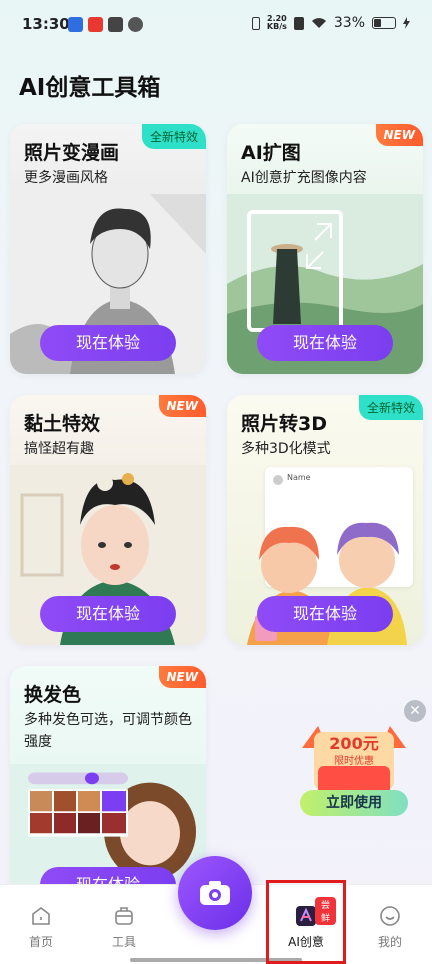  What do you see at coordinates (124, 927) in the screenshot?
I see `nav-item-tools: 工具` at bounding box center [124, 927].